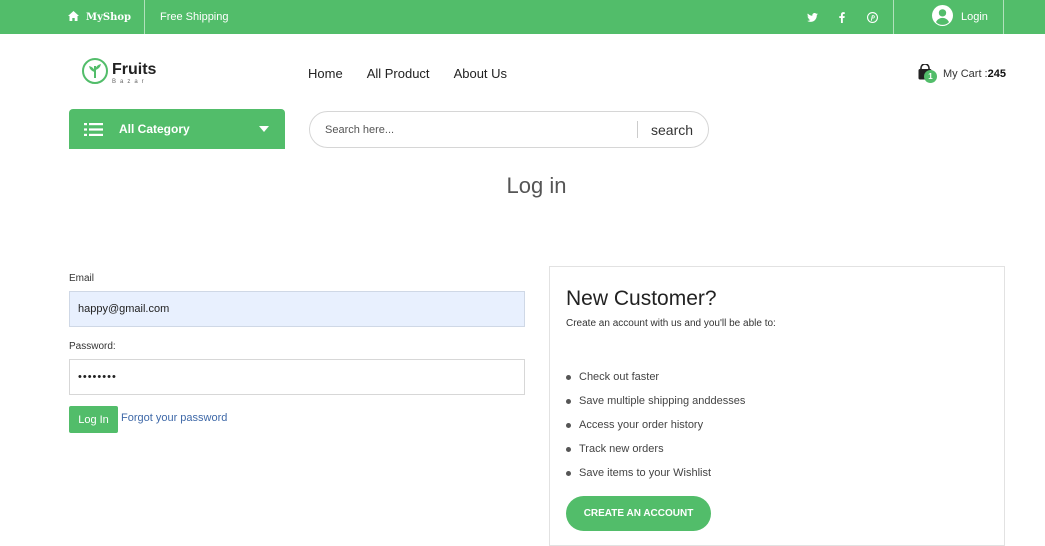 This screenshot has width=1045, height=546. I want to click on nav-about-us: About Us, so click(480, 73).